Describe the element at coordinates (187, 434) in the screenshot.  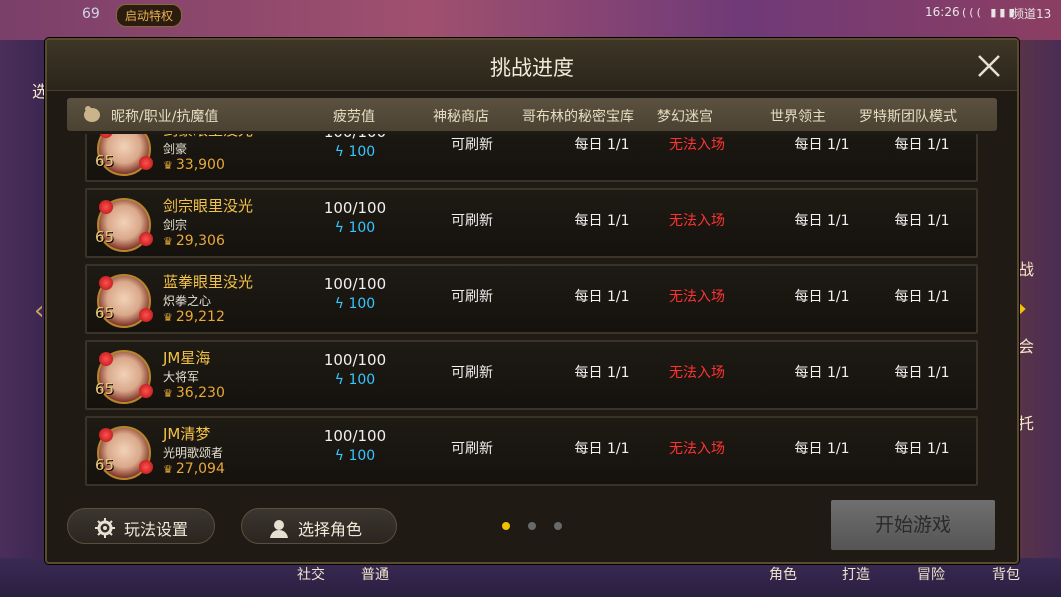
I see `nickname: JM清梦` at that location.